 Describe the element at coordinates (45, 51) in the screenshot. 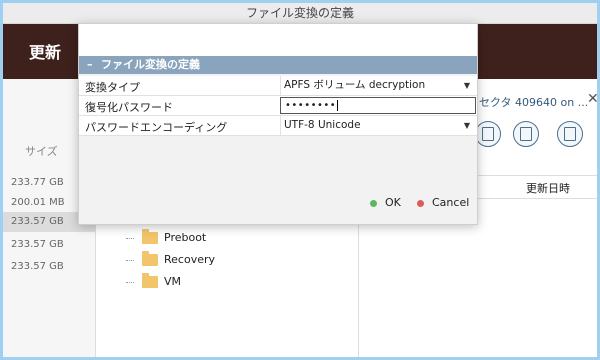

I see `refresh-button: 更新` at that location.